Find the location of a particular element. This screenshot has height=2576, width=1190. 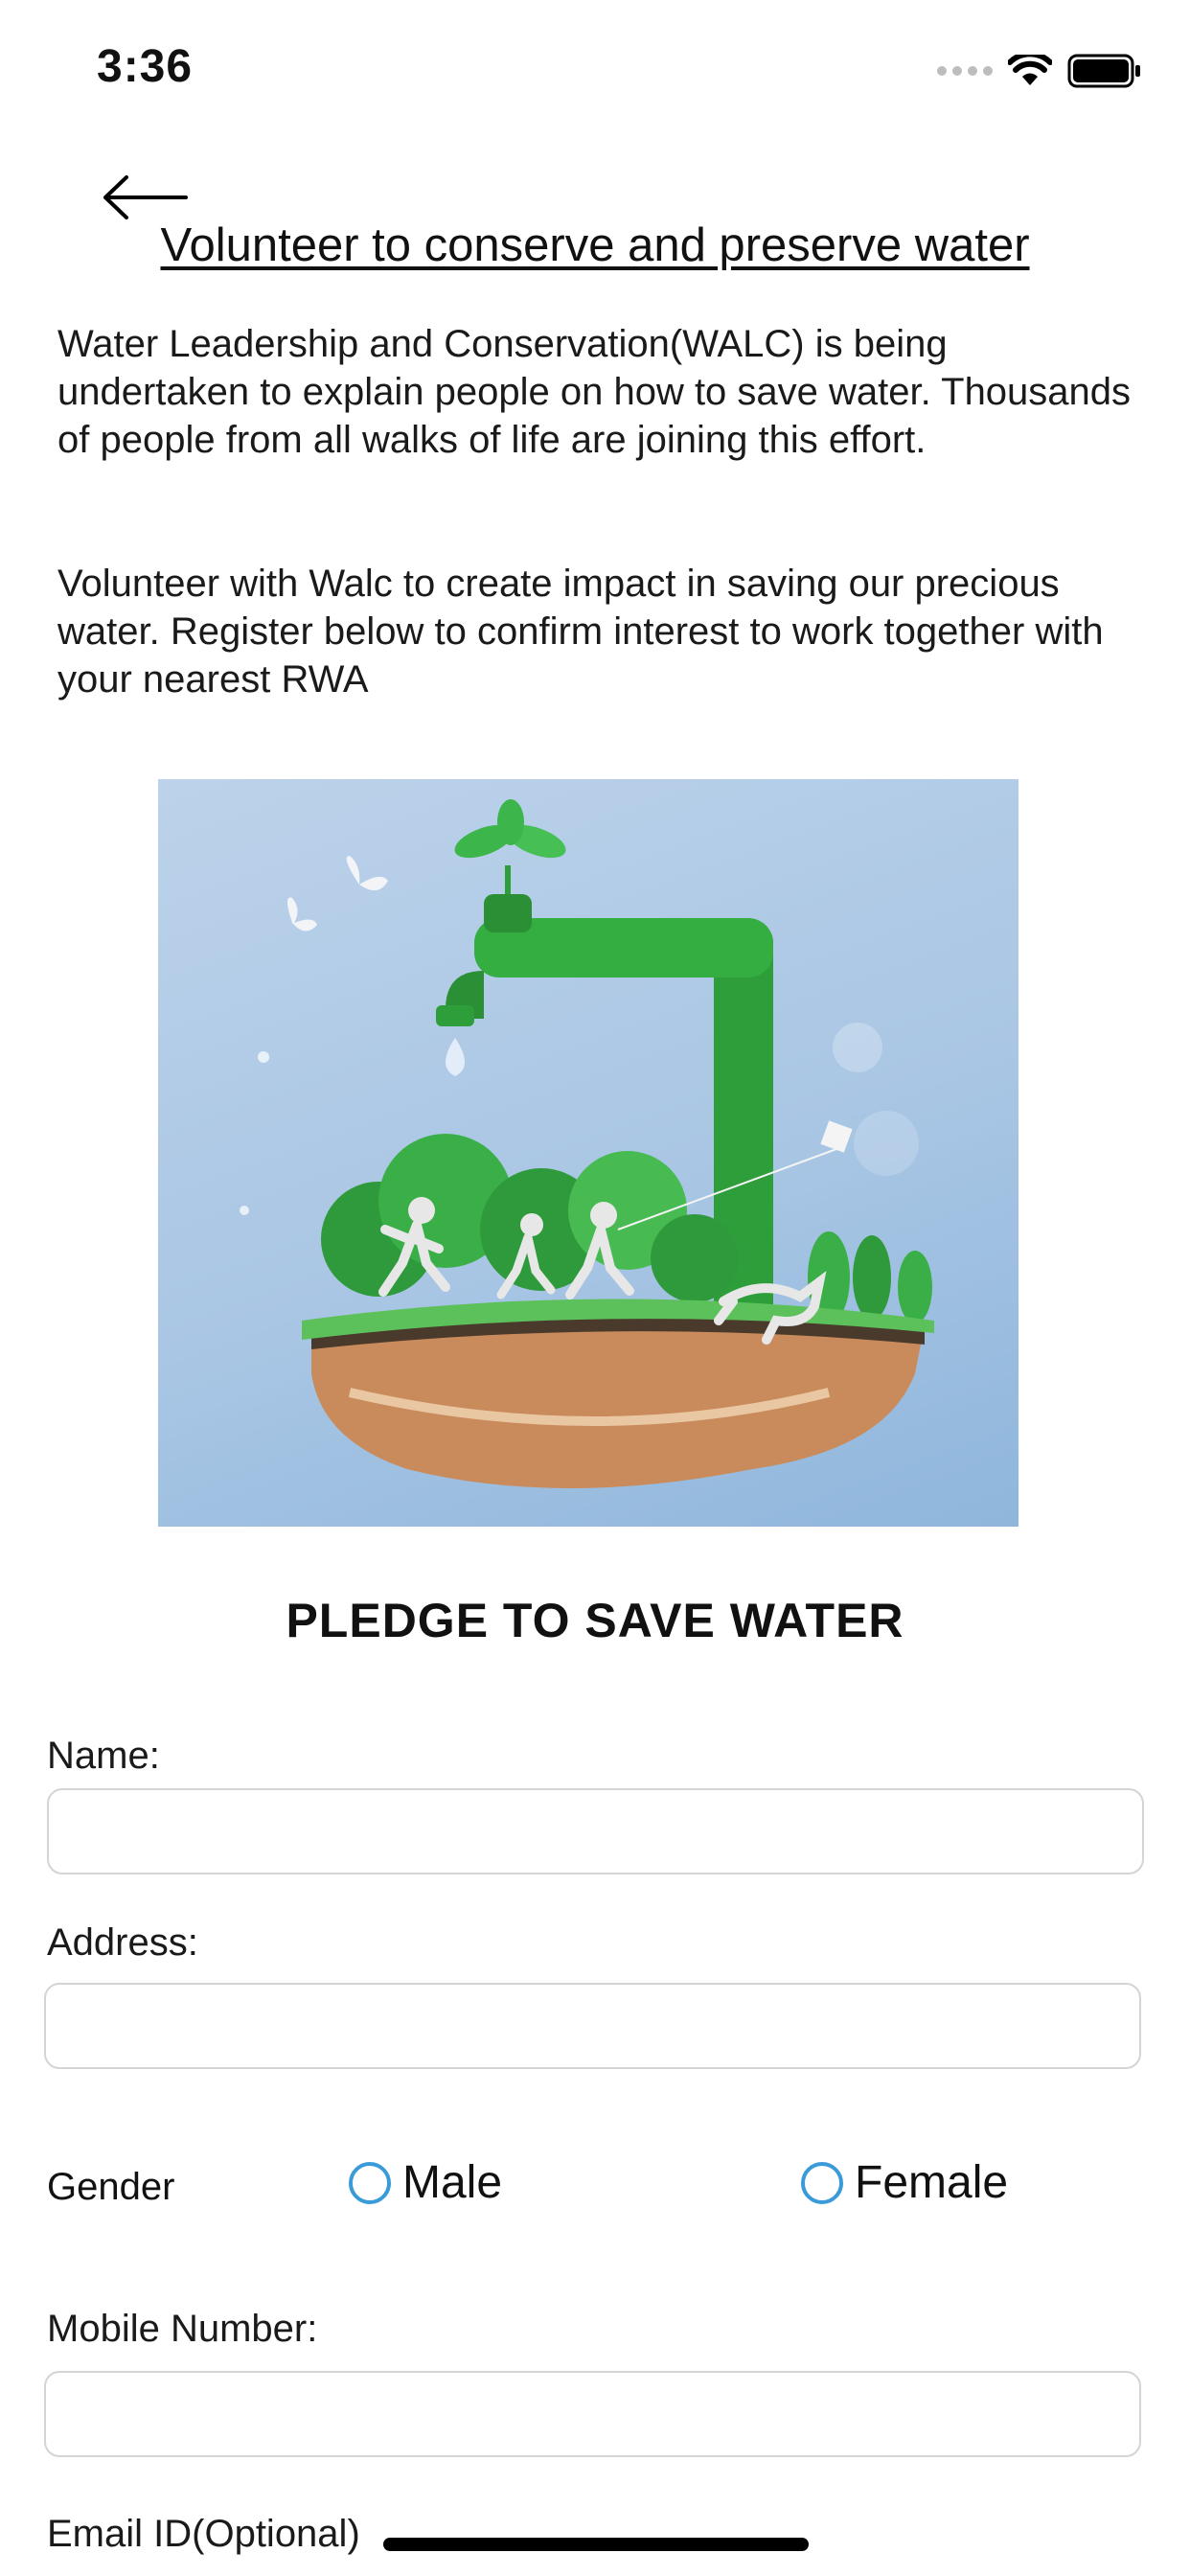

radio-label-female: Female is located at coordinates (932, 2182).